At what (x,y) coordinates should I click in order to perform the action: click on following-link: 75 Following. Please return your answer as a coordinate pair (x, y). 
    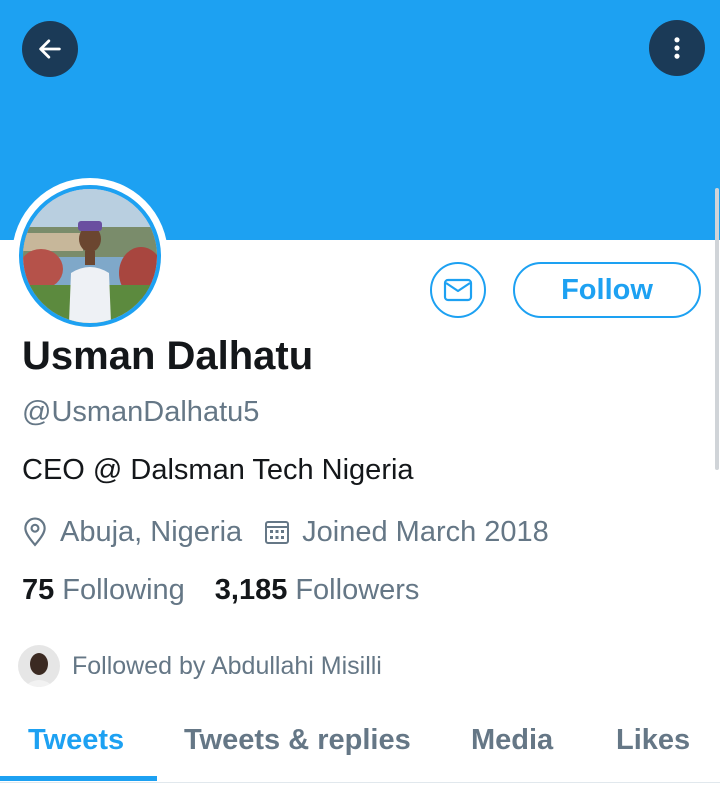
    Looking at the image, I should click on (103, 590).